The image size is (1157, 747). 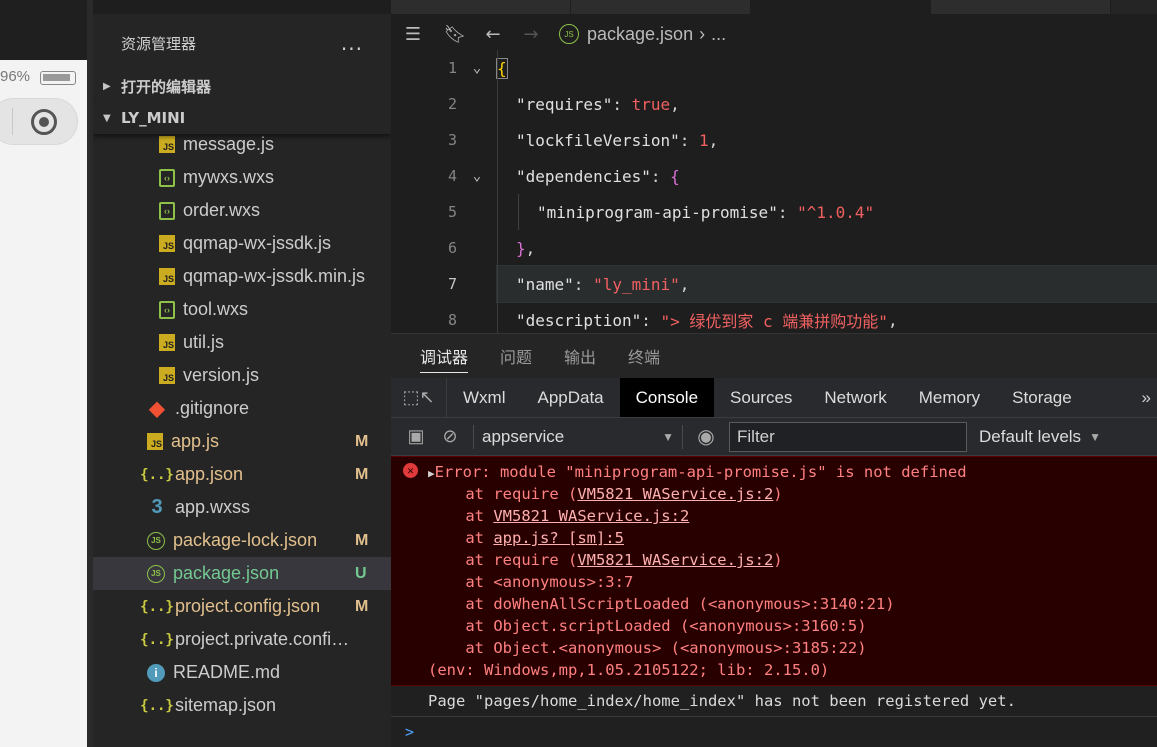 I want to click on panel-tab: 输出, so click(x=580, y=356).